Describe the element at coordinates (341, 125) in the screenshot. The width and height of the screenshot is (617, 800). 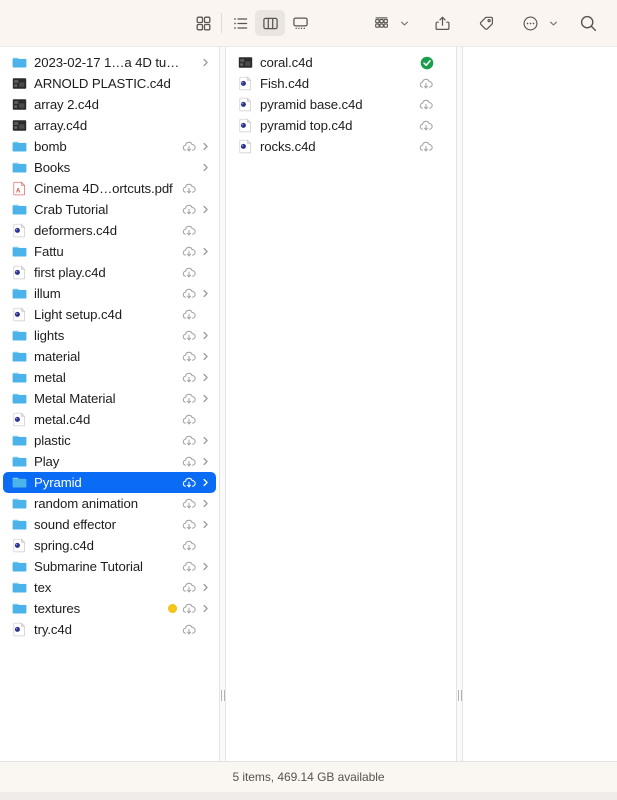
I see `file-row: pyramid top.c4d` at that location.